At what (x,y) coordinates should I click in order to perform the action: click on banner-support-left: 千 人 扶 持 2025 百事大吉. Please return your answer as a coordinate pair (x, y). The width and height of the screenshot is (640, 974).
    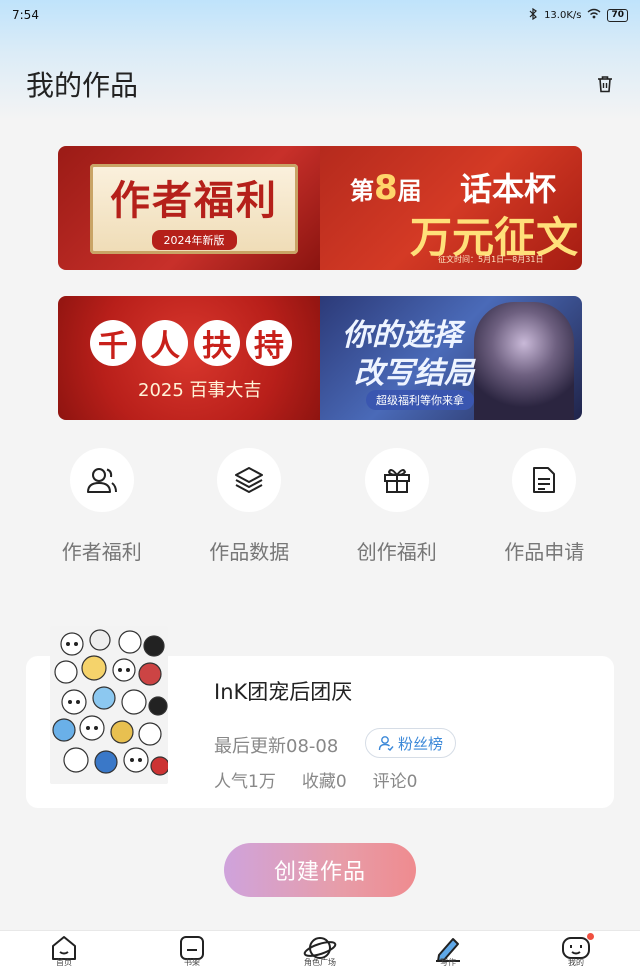
    Looking at the image, I should click on (189, 358).